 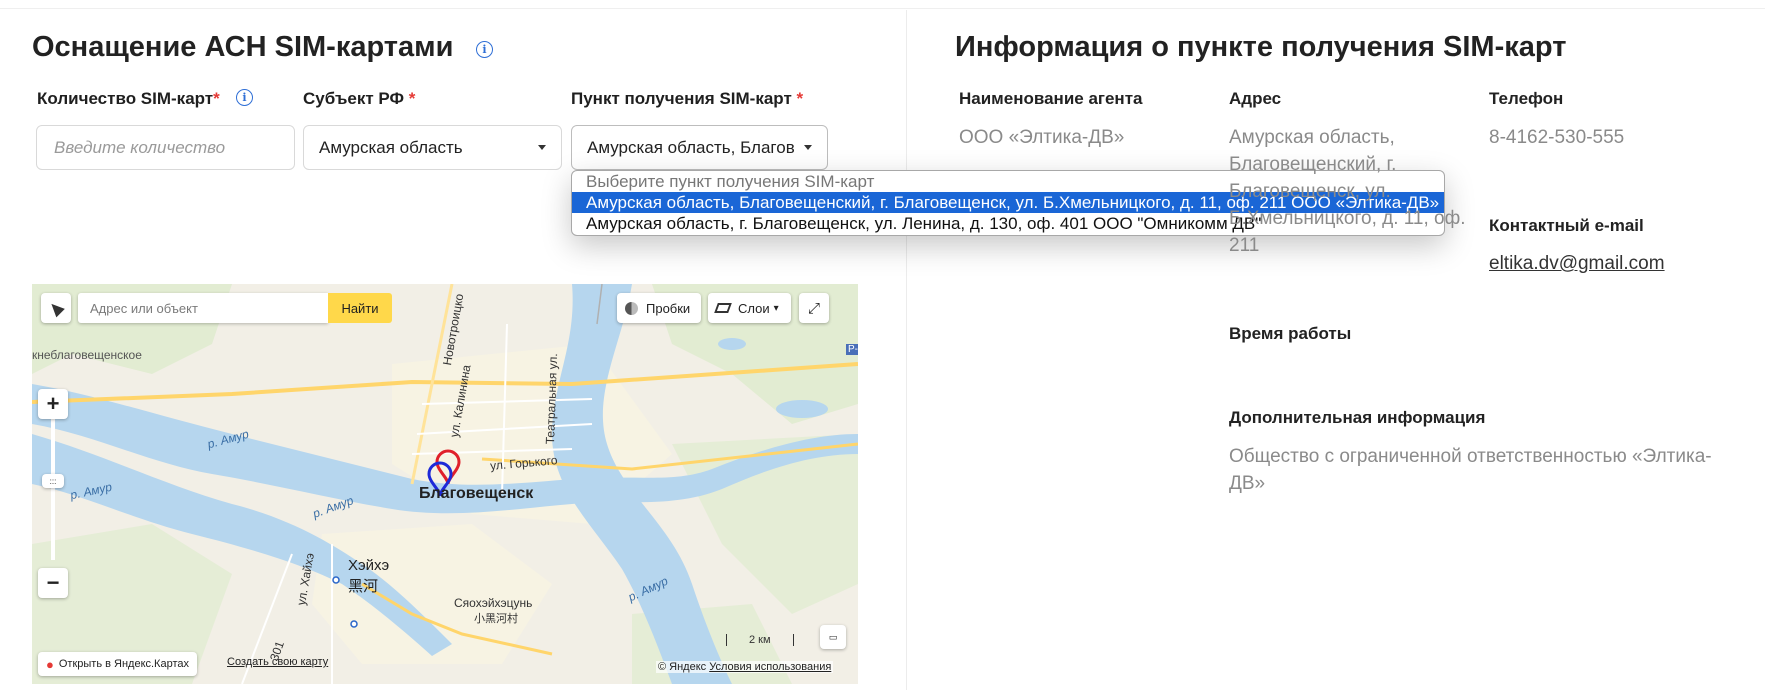 What do you see at coordinates (1261, 47) in the screenshot?
I see `info-title: Информация о пункте получения SIM-карт` at bounding box center [1261, 47].